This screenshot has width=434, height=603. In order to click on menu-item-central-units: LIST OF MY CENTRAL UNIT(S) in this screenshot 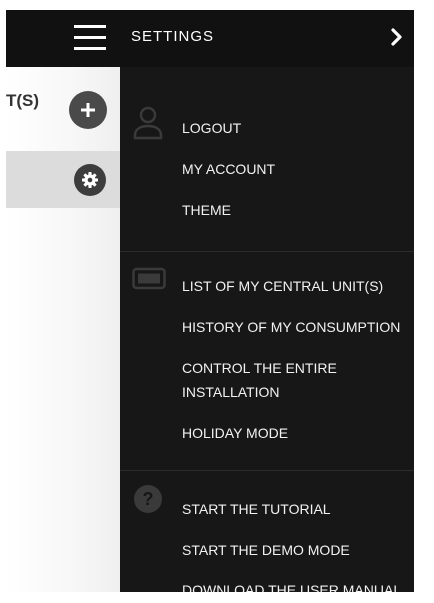, I will do `click(282, 286)`.